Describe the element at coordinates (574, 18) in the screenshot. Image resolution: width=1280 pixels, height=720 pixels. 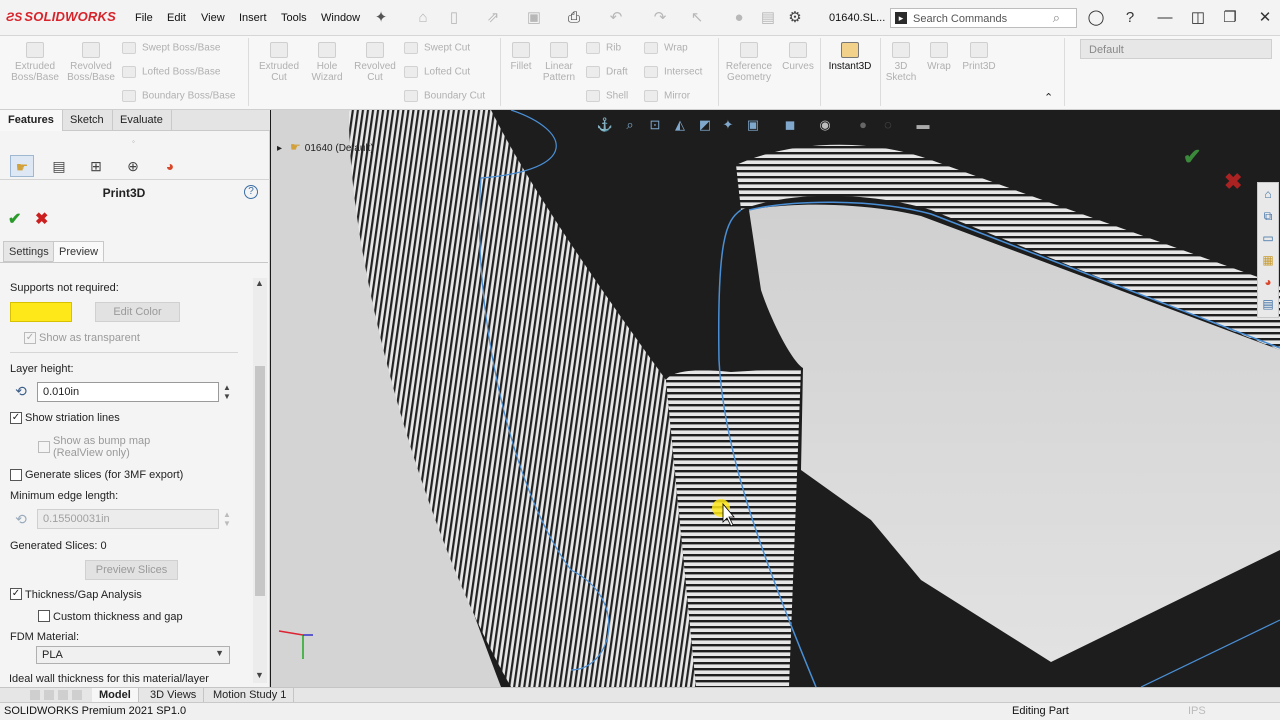
I see `print-icon: ⎙` at that location.